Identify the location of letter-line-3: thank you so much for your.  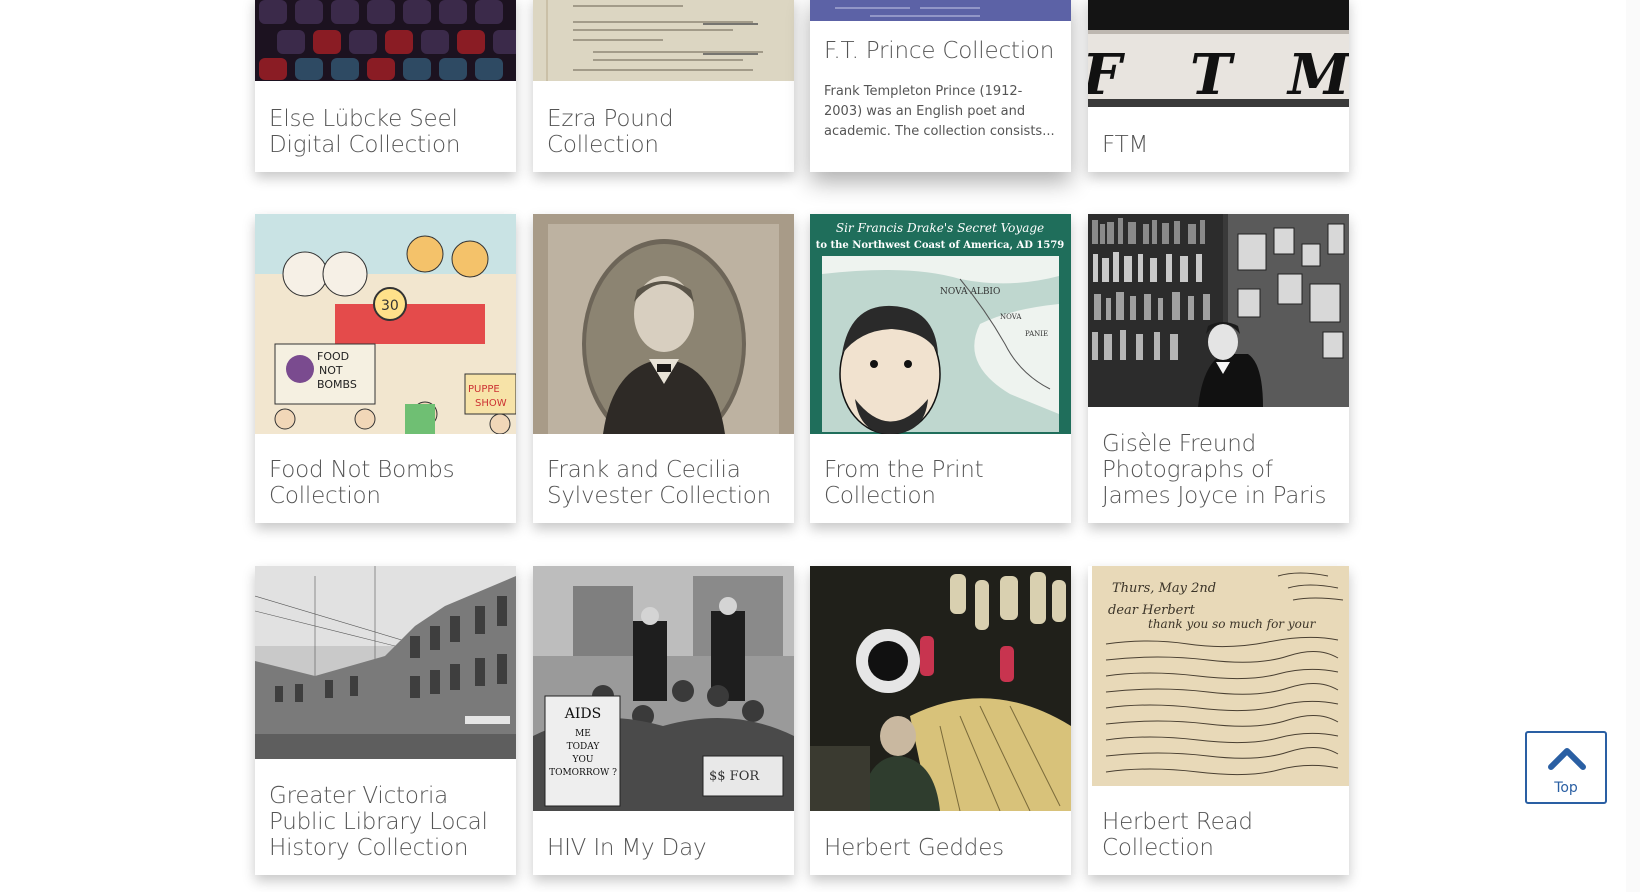
(1232, 624).